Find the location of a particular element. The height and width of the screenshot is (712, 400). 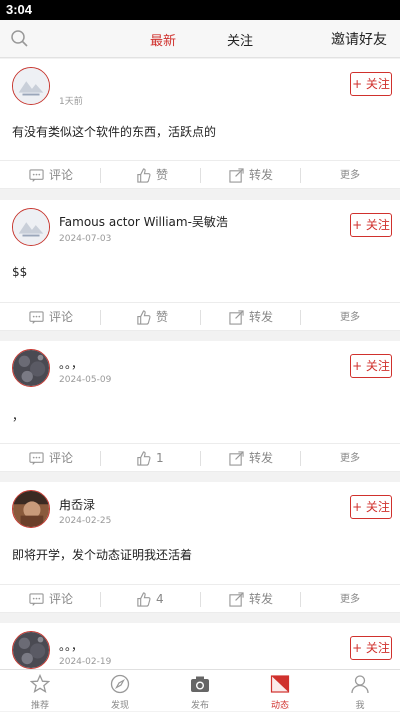

post-content: $$ is located at coordinates (19, 272).